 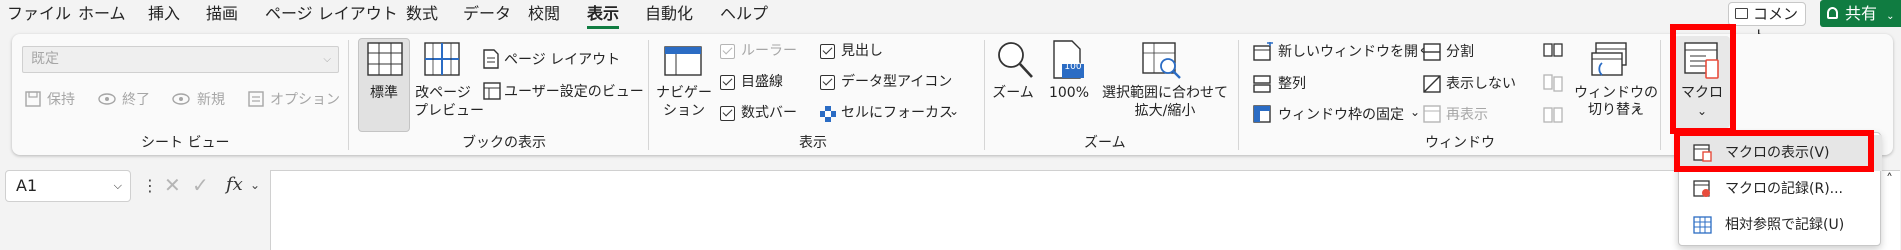 I want to click on eye-exit-icon, so click(x=107, y=99).